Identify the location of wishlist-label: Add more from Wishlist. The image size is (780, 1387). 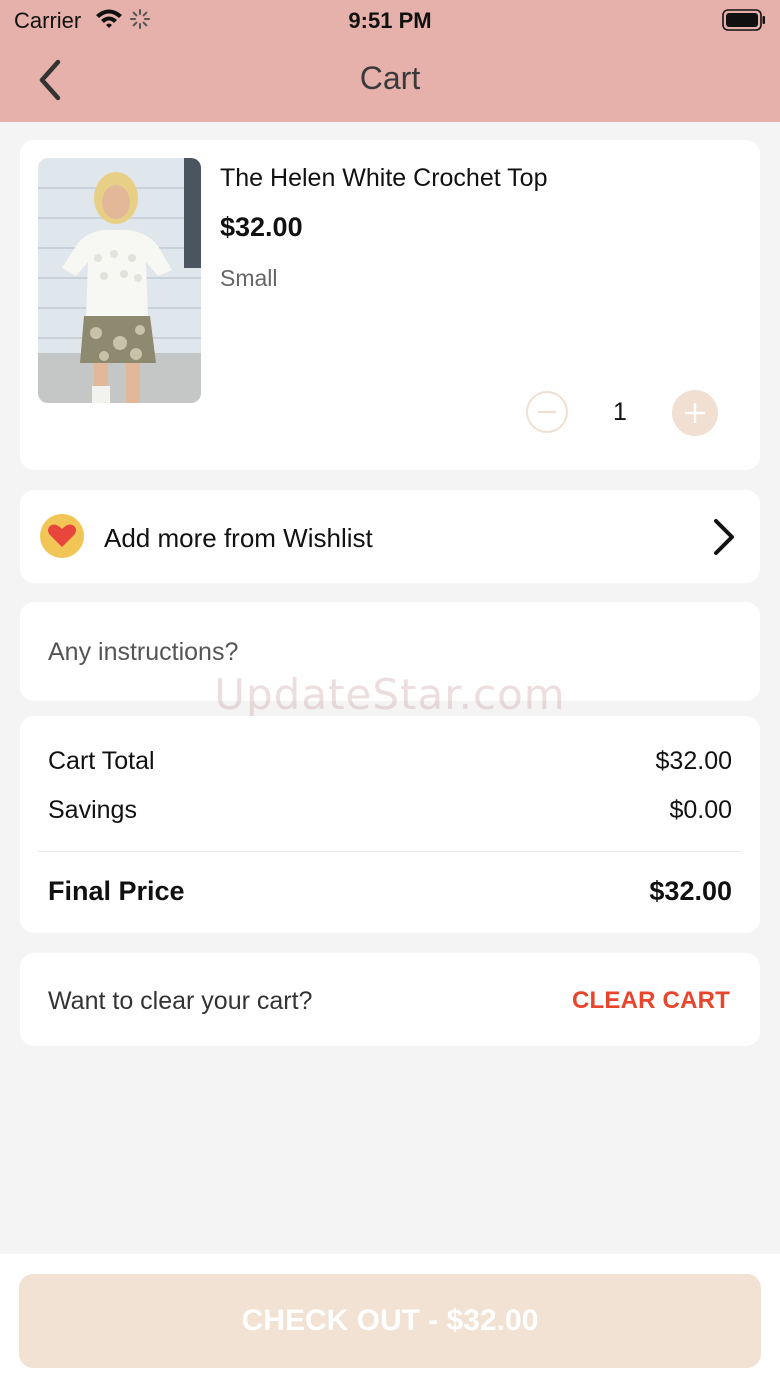
(238, 538).